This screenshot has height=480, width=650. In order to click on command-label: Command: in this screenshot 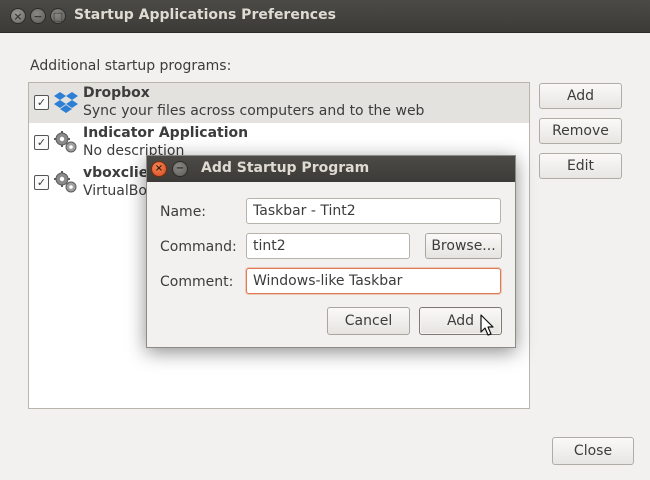, I will do `click(198, 247)`.